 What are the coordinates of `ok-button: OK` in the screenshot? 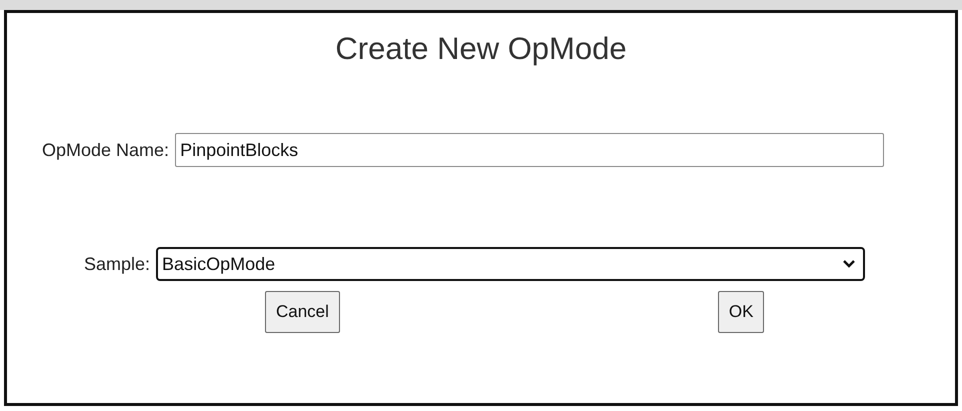 It's located at (741, 312).